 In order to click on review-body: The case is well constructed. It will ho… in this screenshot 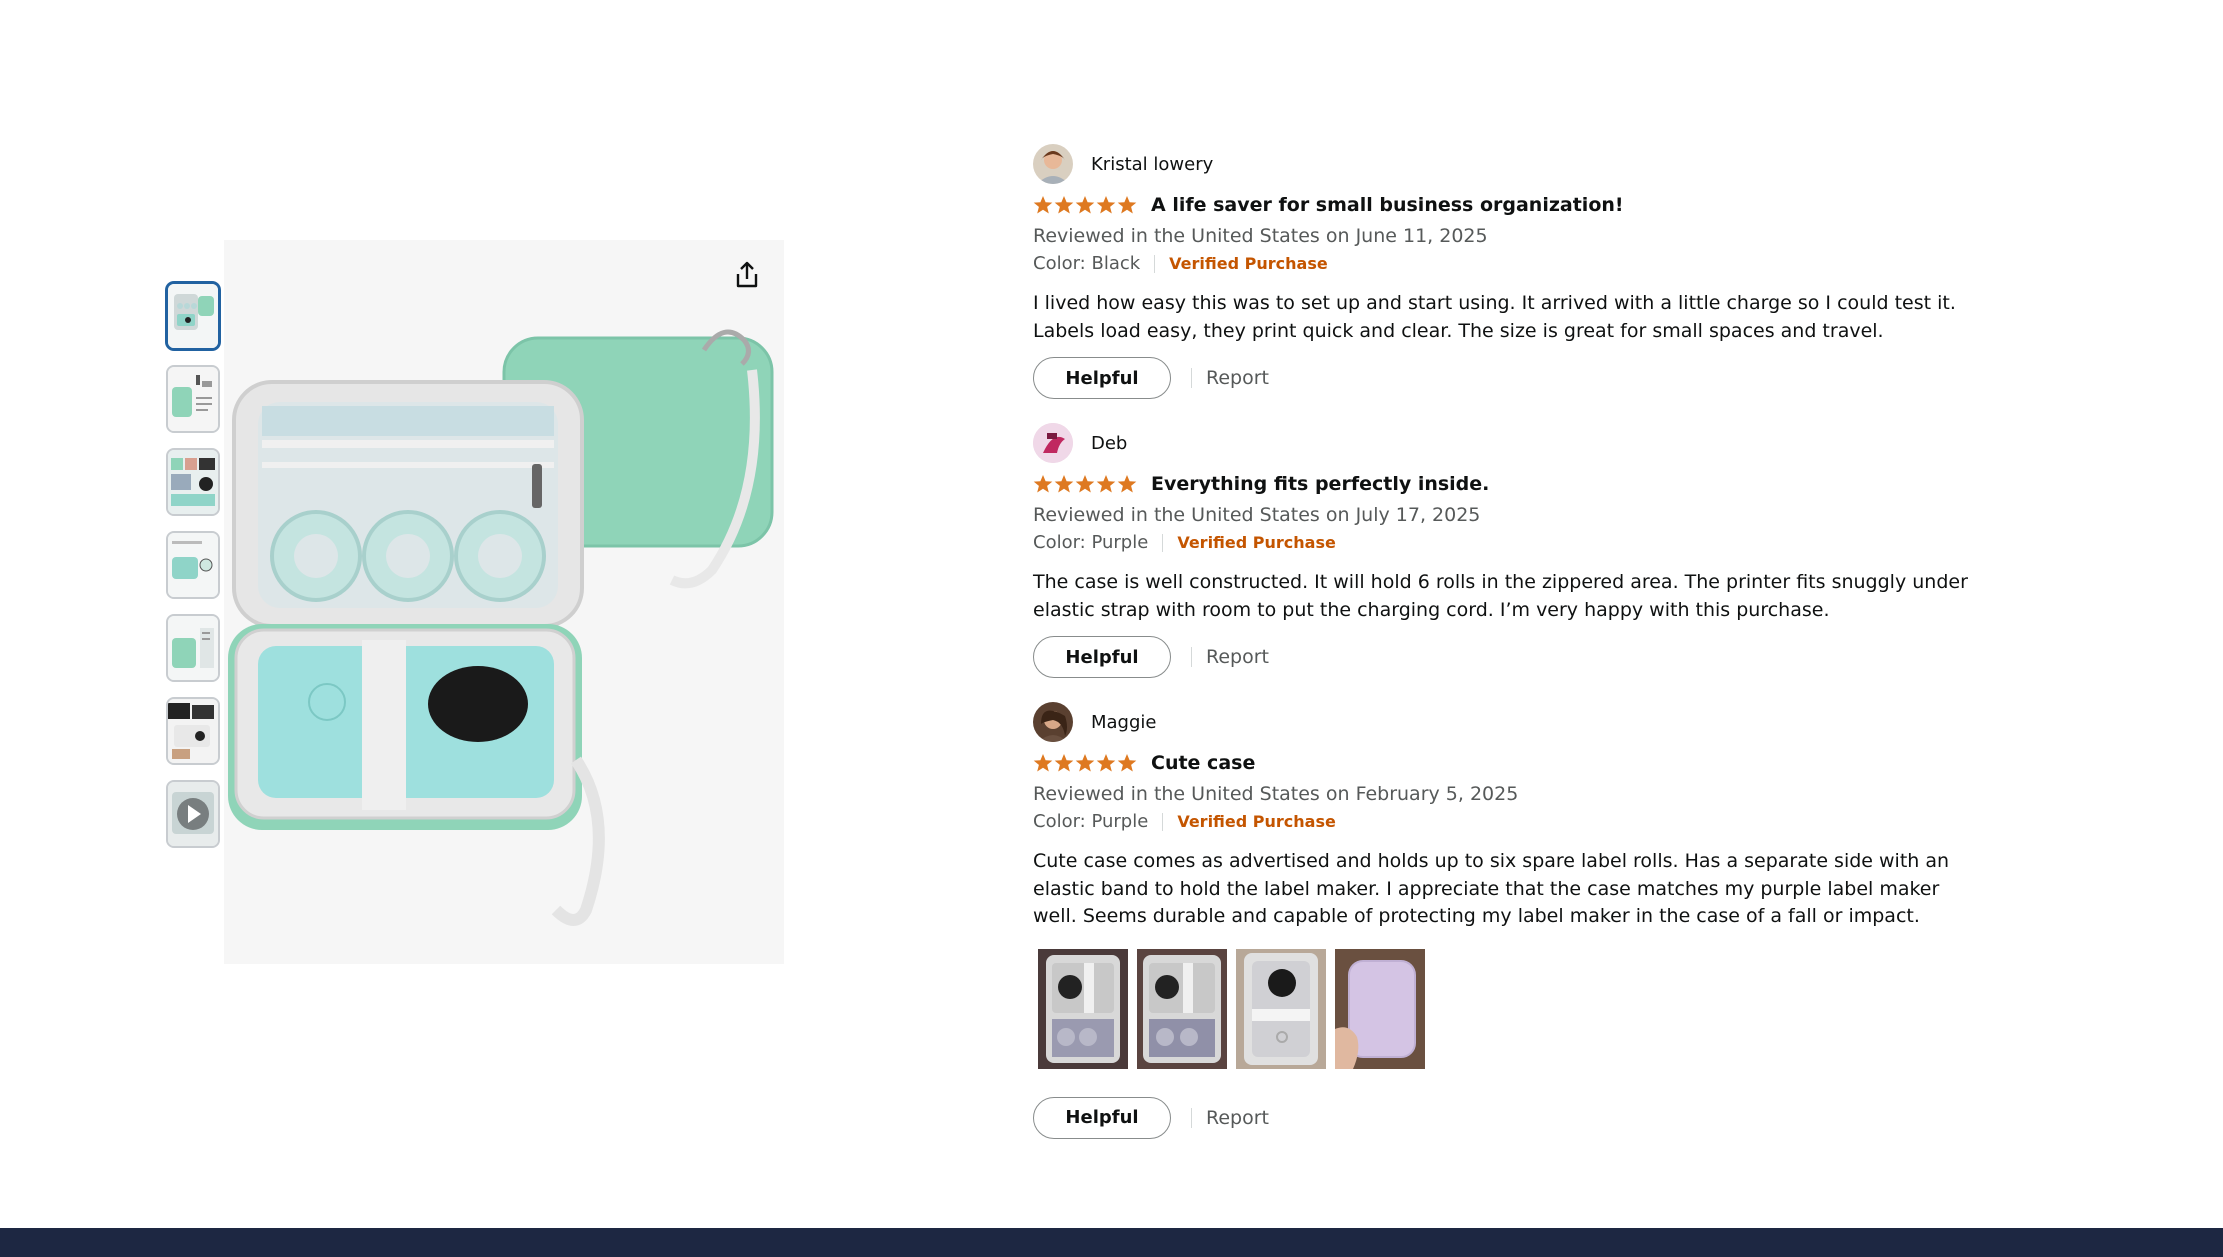, I will do `click(1500, 596)`.